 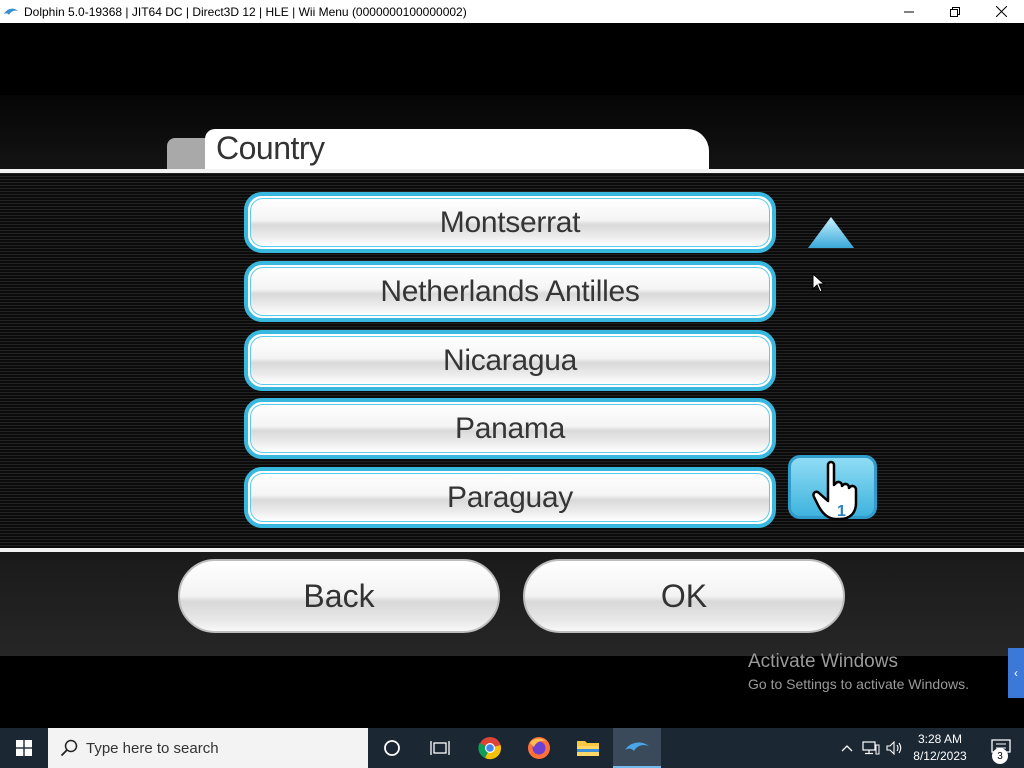 What do you see at coordinates (940, 739) in the screenshot?
I see `clock-time: 3:28 AM` at bounding box center [940, 739].